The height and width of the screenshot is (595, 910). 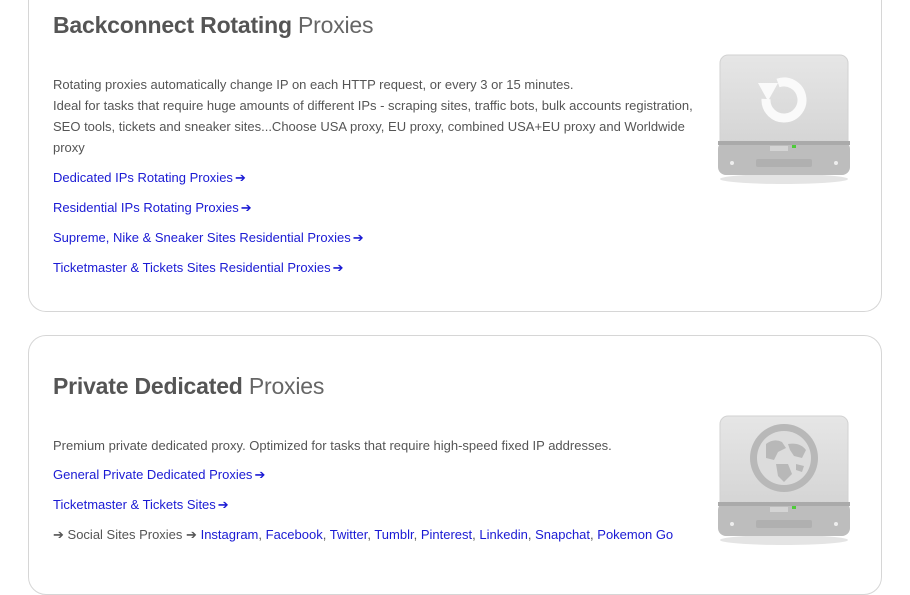 What do you see at coordinates (349, 534) in the screenshot?
I see `twitter-link: Twitter` at bounding box center [349, 534].